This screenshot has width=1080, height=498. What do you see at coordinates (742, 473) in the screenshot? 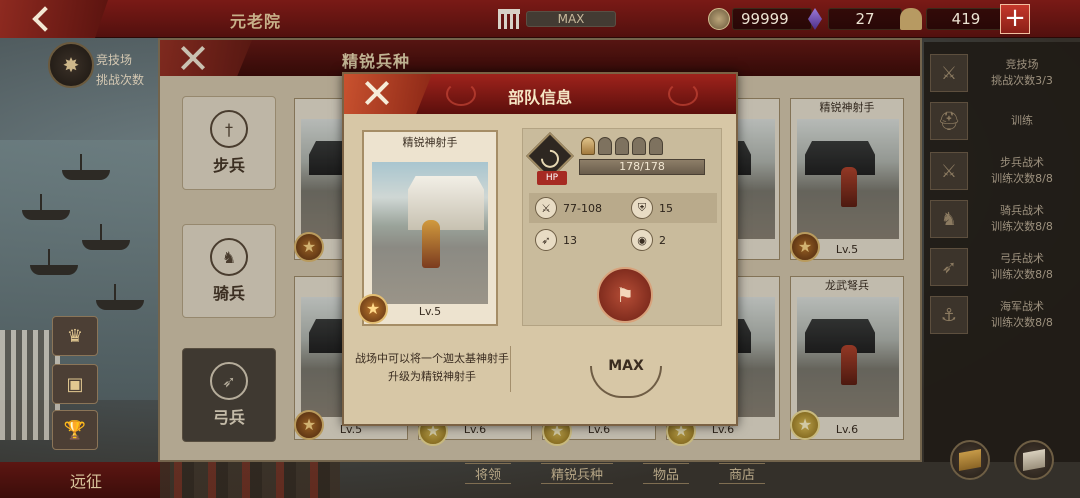
I see `tab-shop: 商店` at bounding box center [742, 473].